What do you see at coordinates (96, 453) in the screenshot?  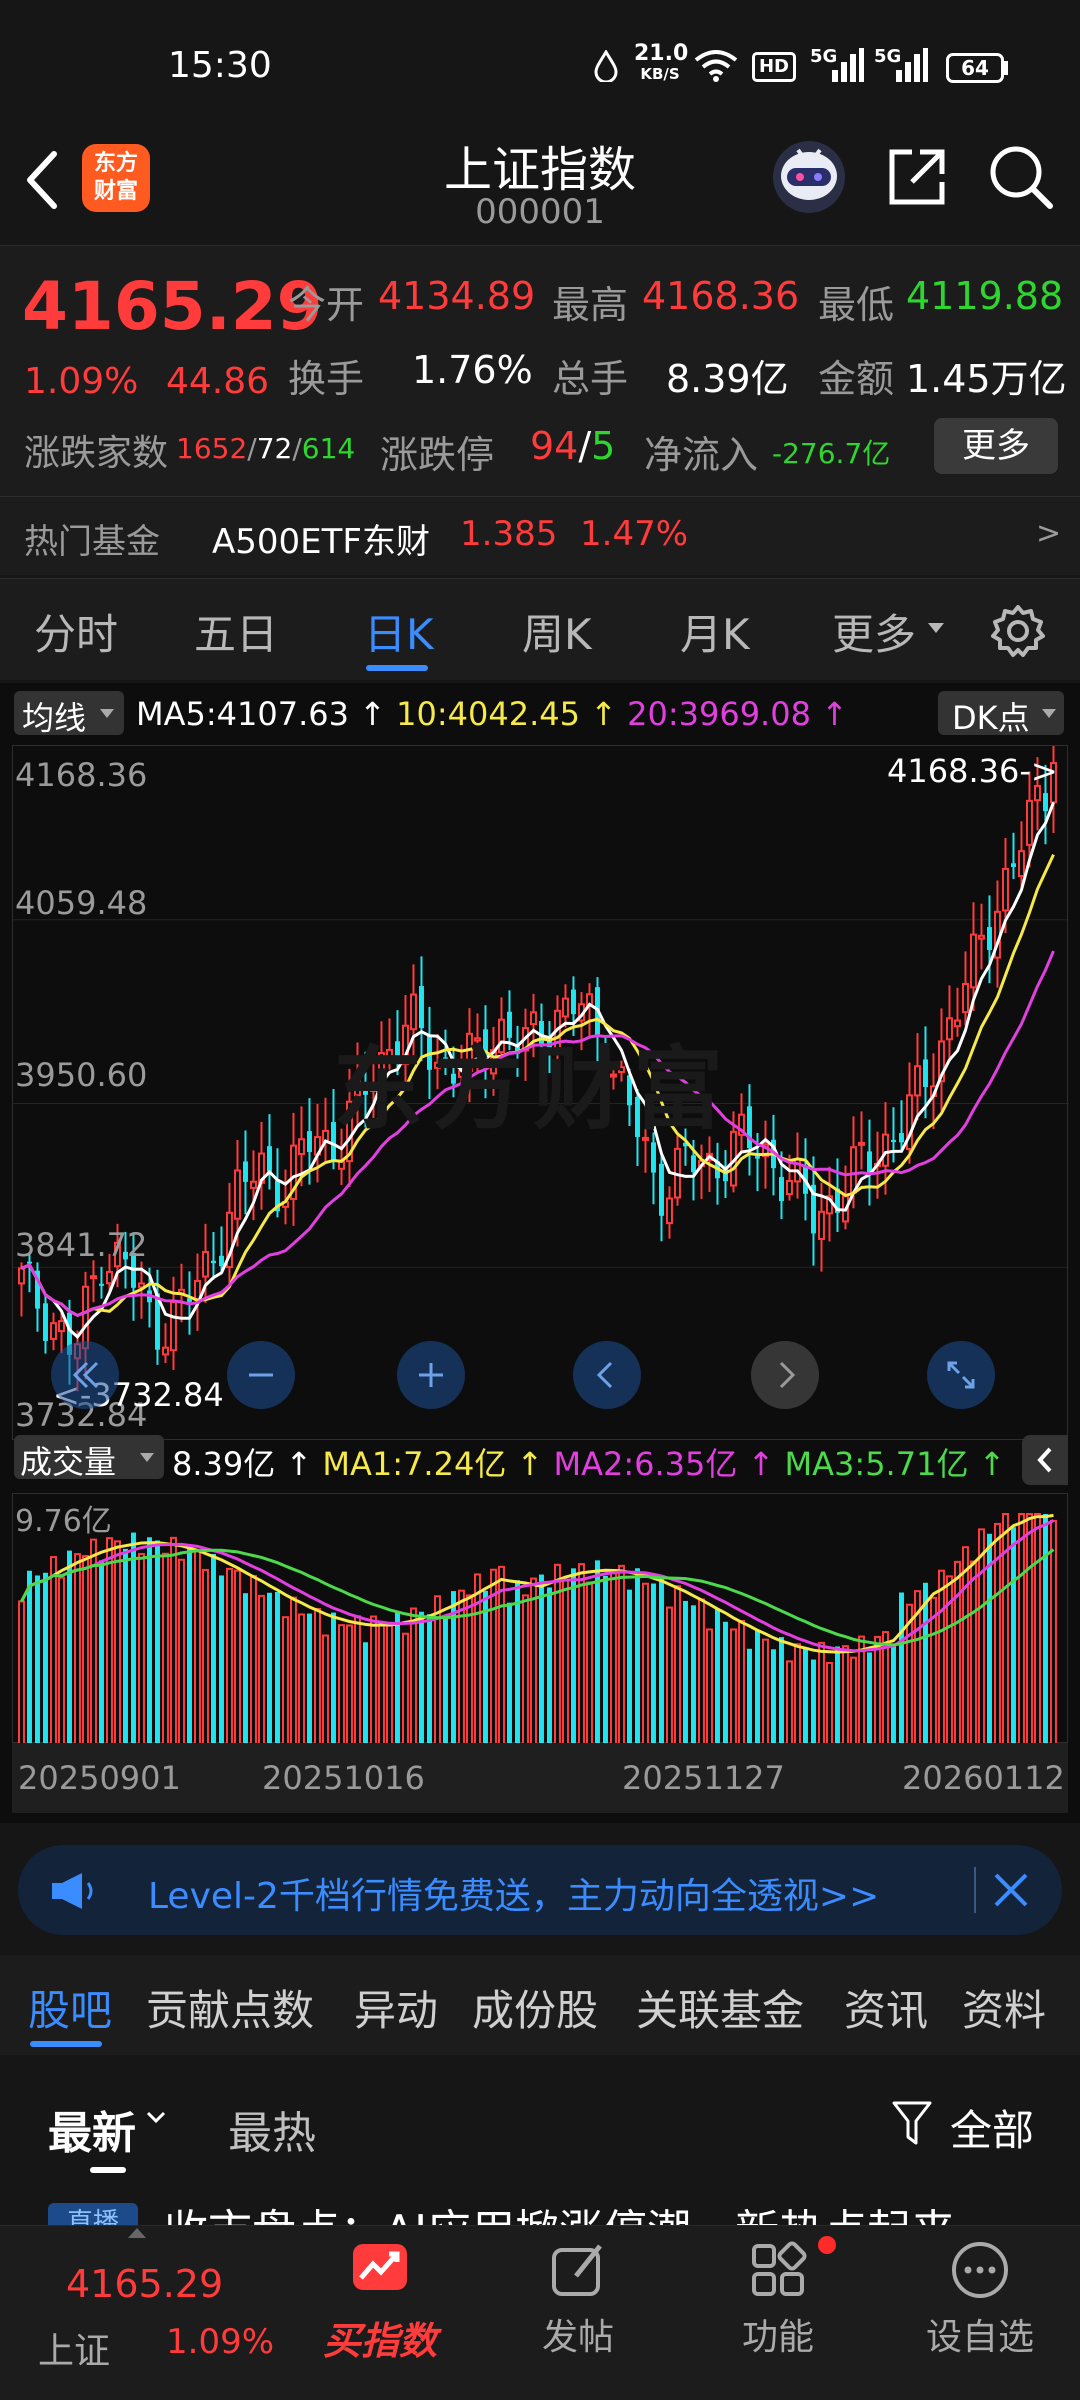 I see `breadth-label: 涨跌家数` at bounding box center [96, 453].